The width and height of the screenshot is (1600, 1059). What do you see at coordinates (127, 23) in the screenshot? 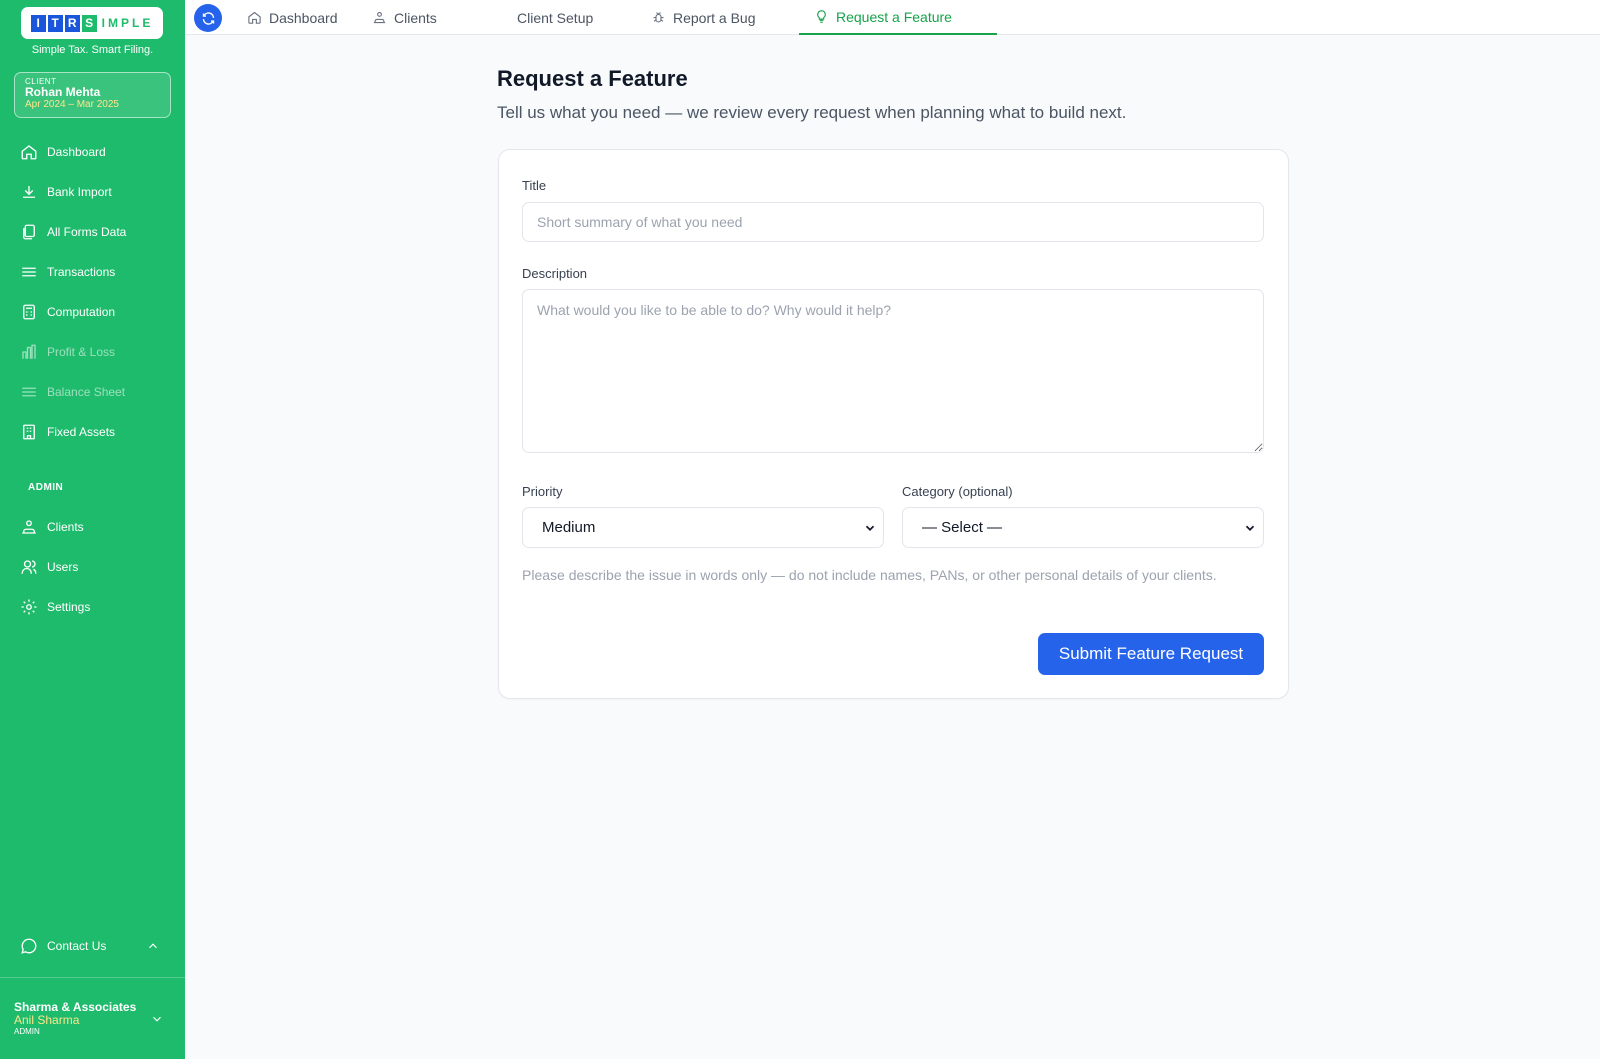
I see `logo-rest: IMPLE` at bounding box center [127, 23].